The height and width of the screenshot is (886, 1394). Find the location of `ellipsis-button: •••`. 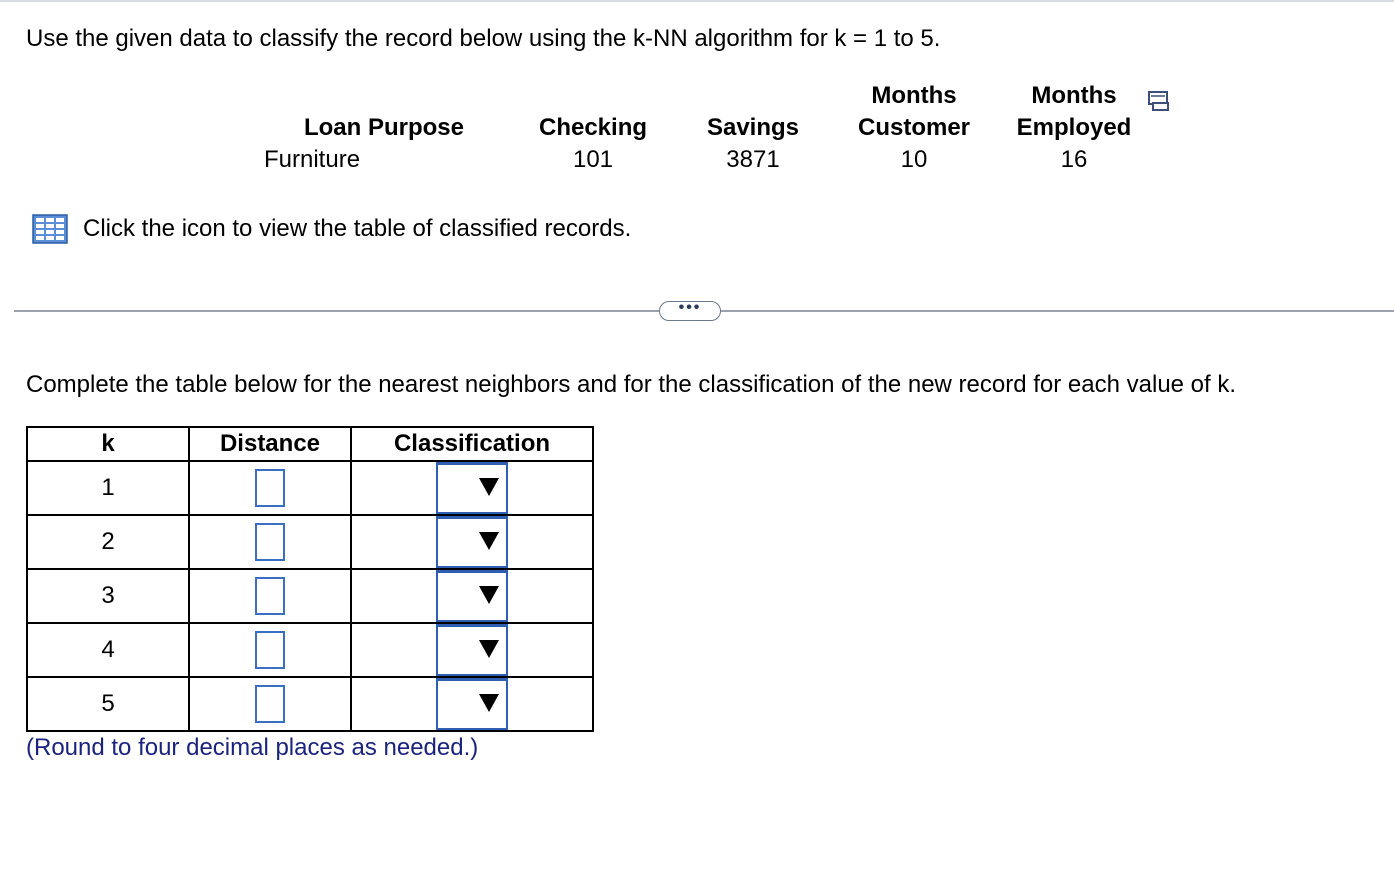

ellipsis-button: ••• is located at coordinates (690, 310).